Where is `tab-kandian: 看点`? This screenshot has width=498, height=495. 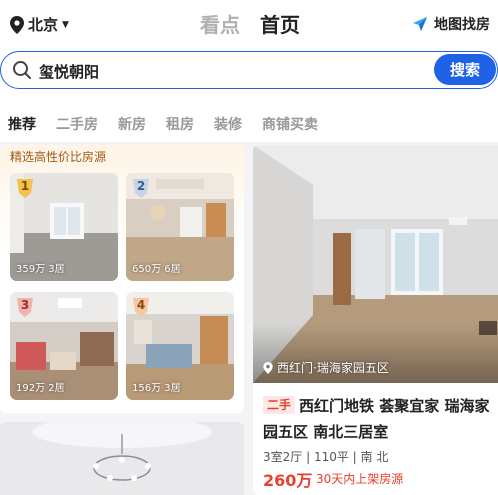 tab-kandian: 看点 is located at coordinates (220, 23).